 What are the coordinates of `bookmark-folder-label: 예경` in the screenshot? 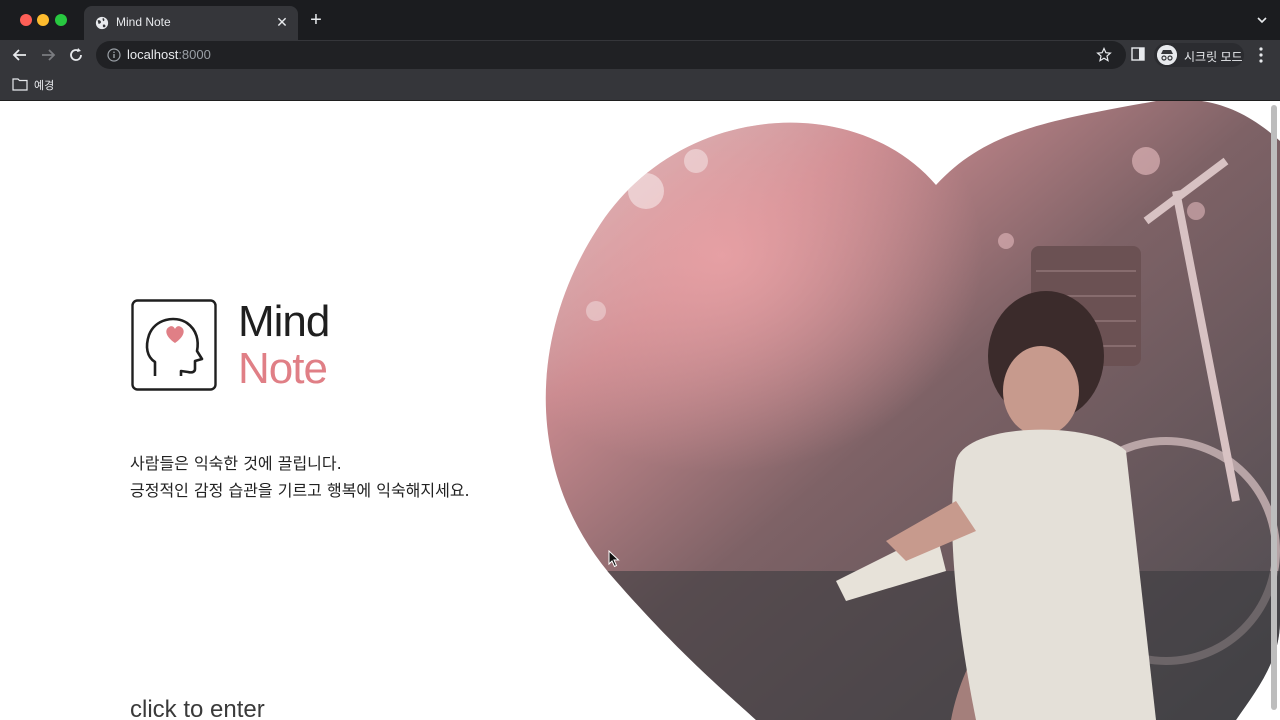 It's located at (44, 85).